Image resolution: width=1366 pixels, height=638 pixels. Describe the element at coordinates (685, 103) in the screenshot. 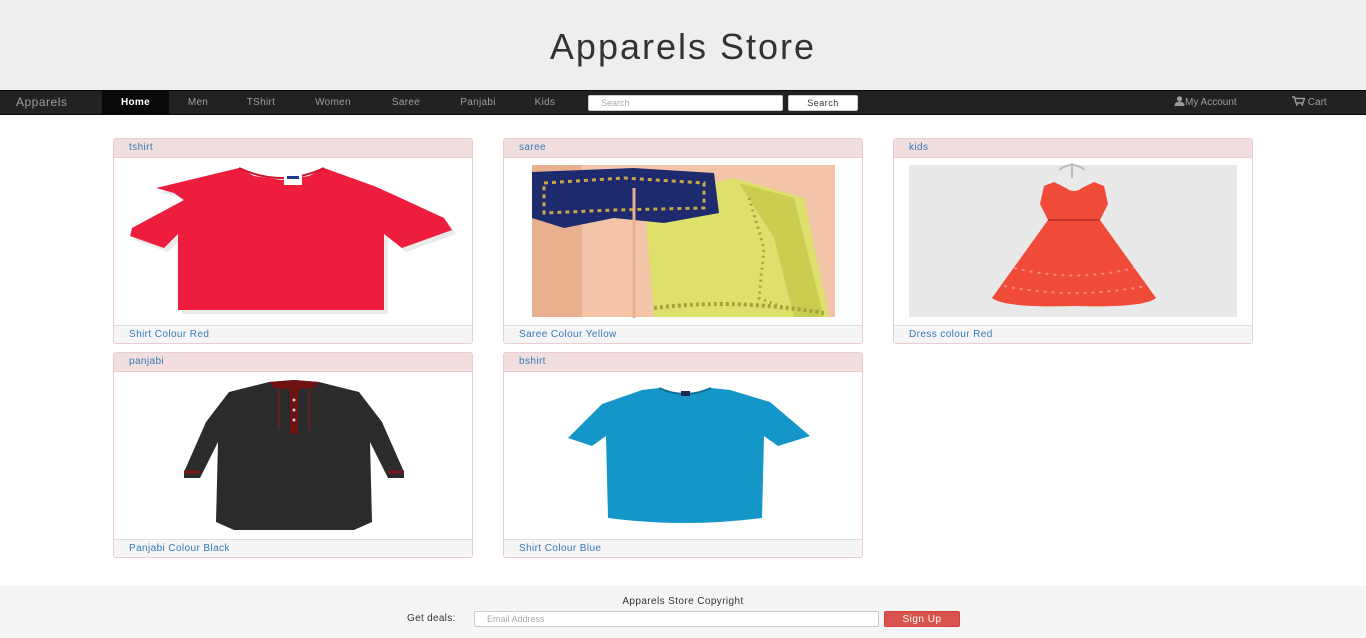

I see `search-input` at that location.